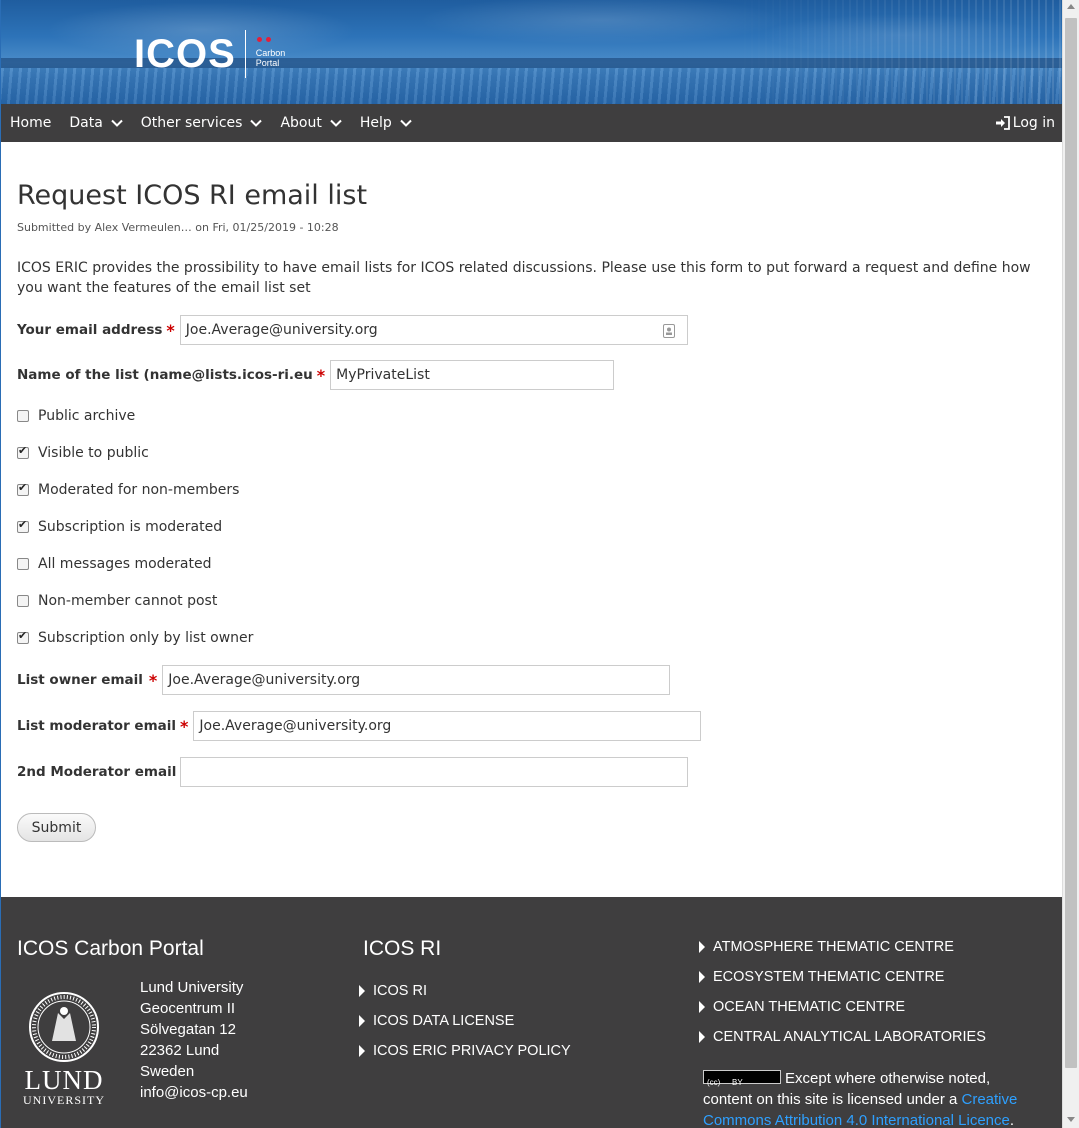 This screenshot has height=1128, width=1079. I want to click on owner-email-value: Joe.Average@university.org, so click(264, 680).